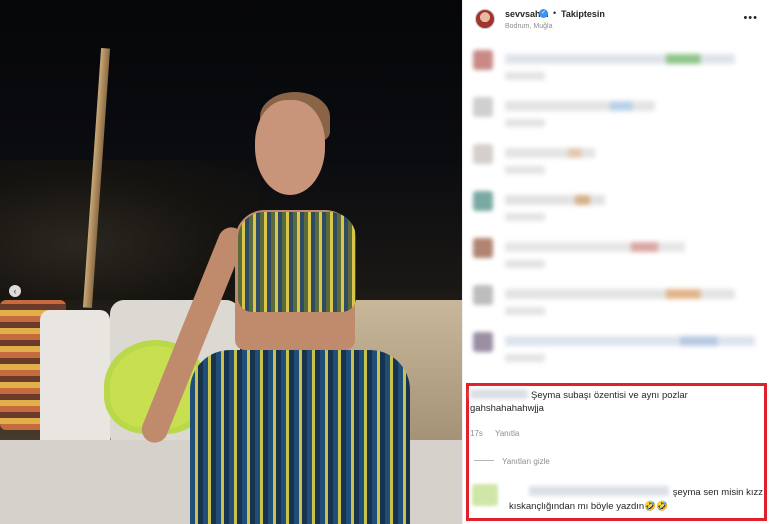 The height and width of the screenshot is (524, 770). What do you see at coordinates (598, 491) in the screenshot?
I see `blurred-reply-name` at bounding box center [598, 491].